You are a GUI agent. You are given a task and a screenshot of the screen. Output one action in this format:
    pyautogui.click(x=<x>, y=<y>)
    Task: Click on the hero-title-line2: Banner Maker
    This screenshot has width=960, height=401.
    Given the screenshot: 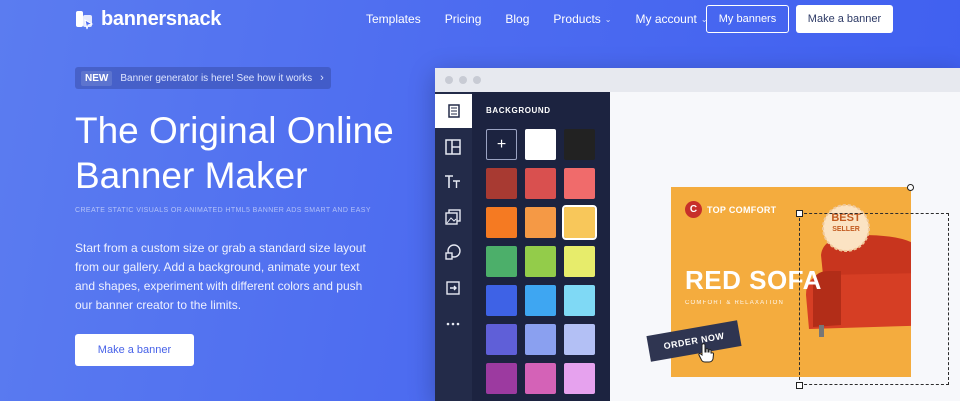 What is the action you would take?
    pyautogui.click(x=191, y=175)
    